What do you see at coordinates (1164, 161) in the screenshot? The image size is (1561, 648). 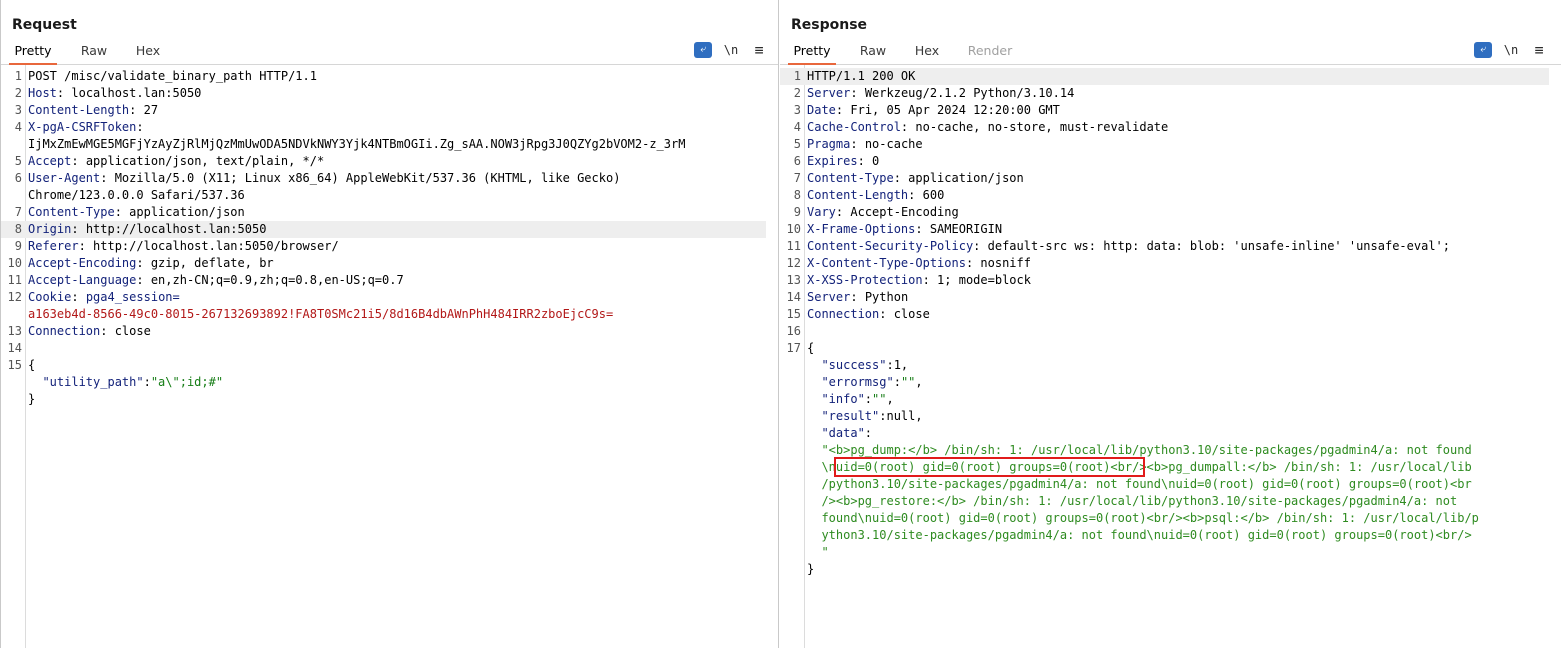 I see `code-line: 6 Expires: 0` at bounding box center [1164, 161].